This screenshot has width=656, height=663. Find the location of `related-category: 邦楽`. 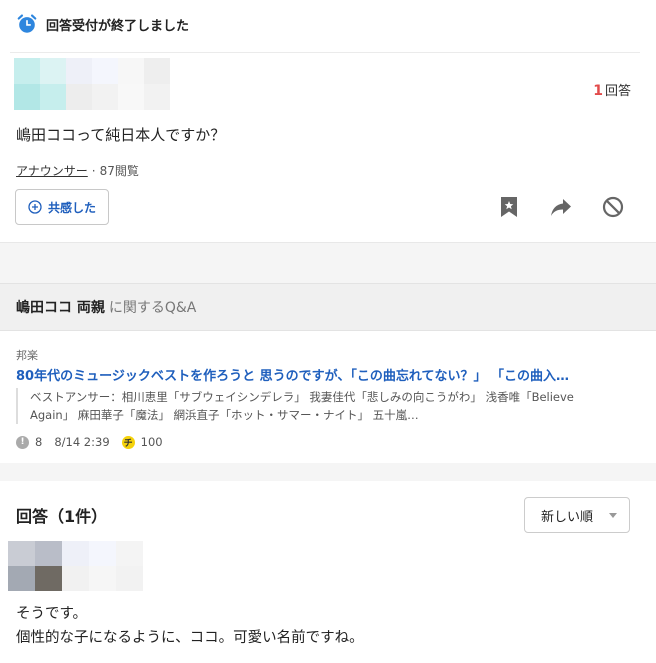

related-category: 邦楽 is located at coordinates (27, 355).